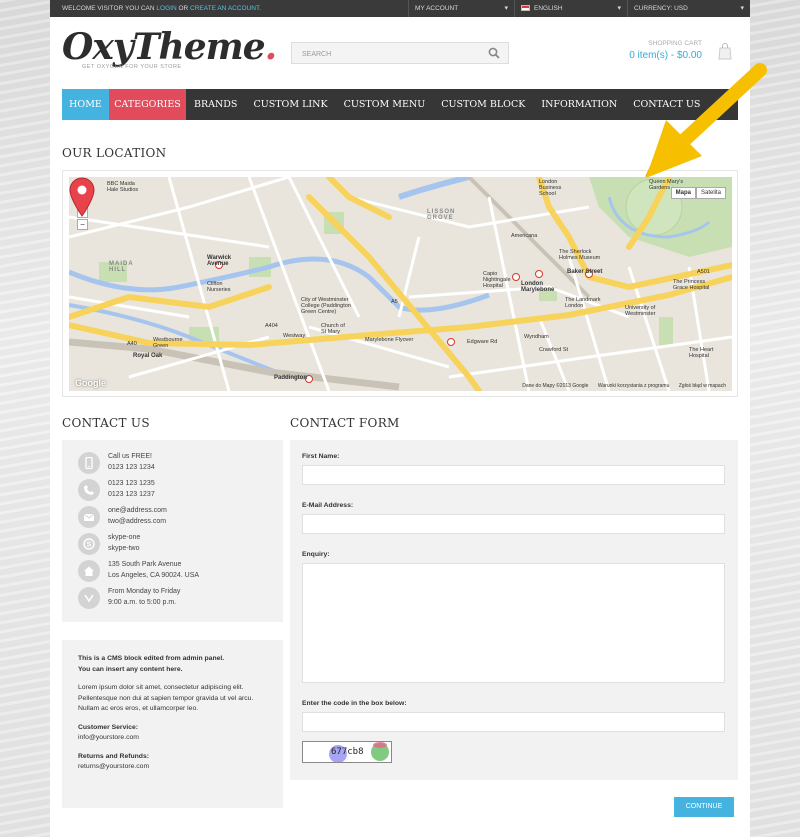 Image resolution: width=800 pixels, height=837 pixels. What do you see at coordinates (354, 703) in the screenshot?
I see `captcha-label: Enter the code in the box below:` at bounding box center [354, 703].